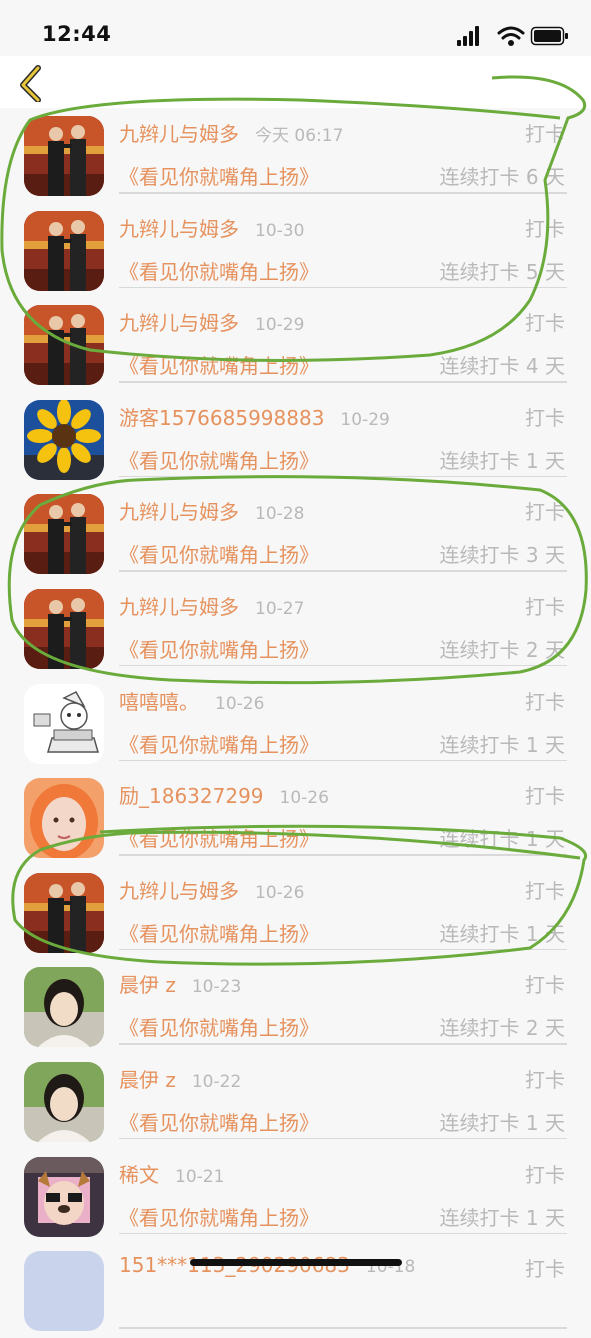  Describe the element at coordinates (32, 82) in the screenshot. I see `back-button` at that location.